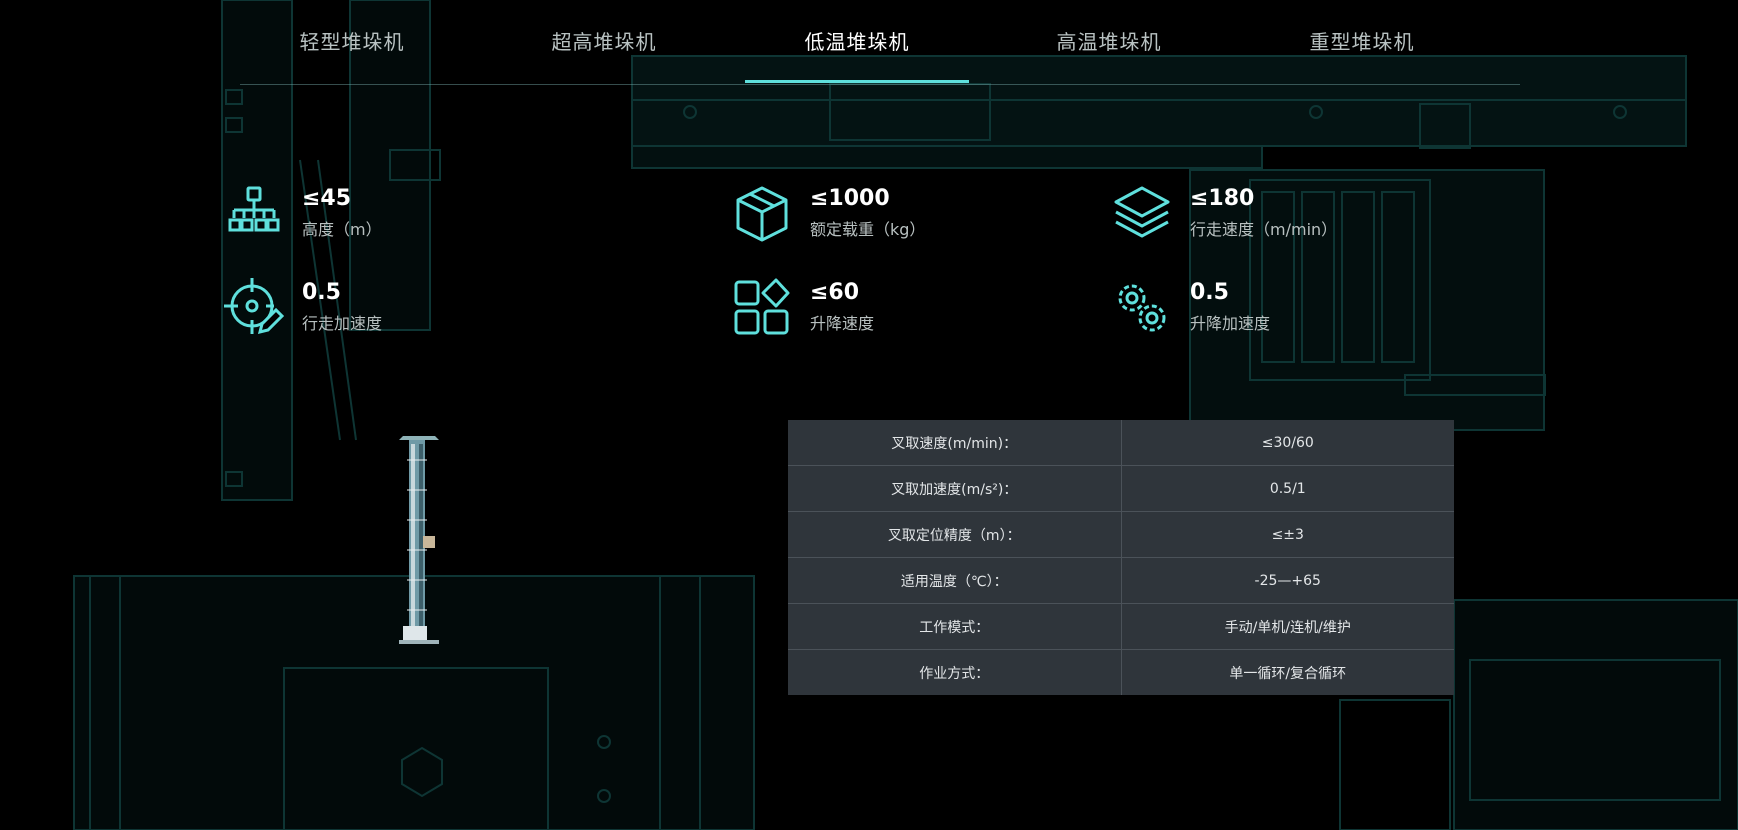 Image resolution: width=1738 pixels, height=830 pixels. What do you see at coordinates (1222, 198) in the screenshot?
I see `stat-travel-speed-value: ≤180` at bounding box center [1222, 198].